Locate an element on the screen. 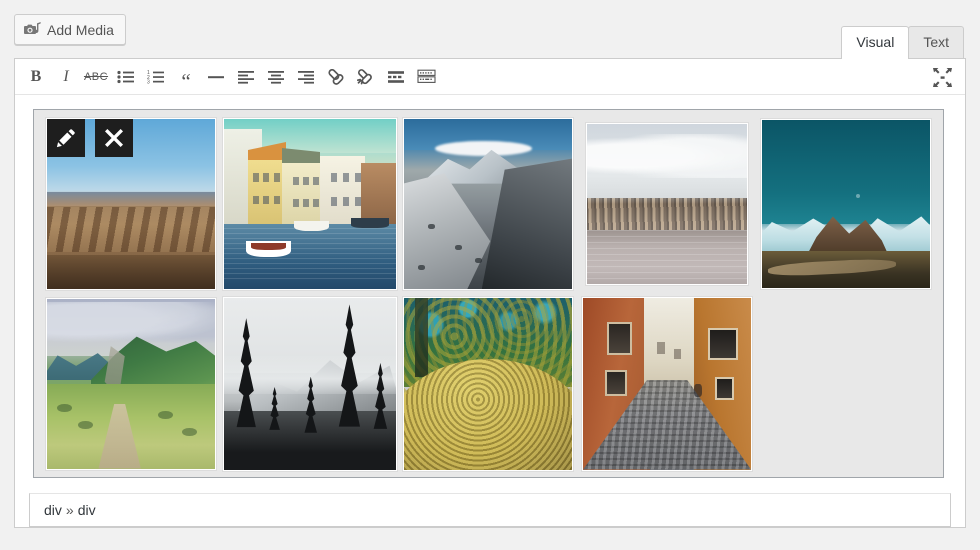 Image resolution: width=980 pixels, height=550 pixels. align-left-button is located at coordinates (246, 77).